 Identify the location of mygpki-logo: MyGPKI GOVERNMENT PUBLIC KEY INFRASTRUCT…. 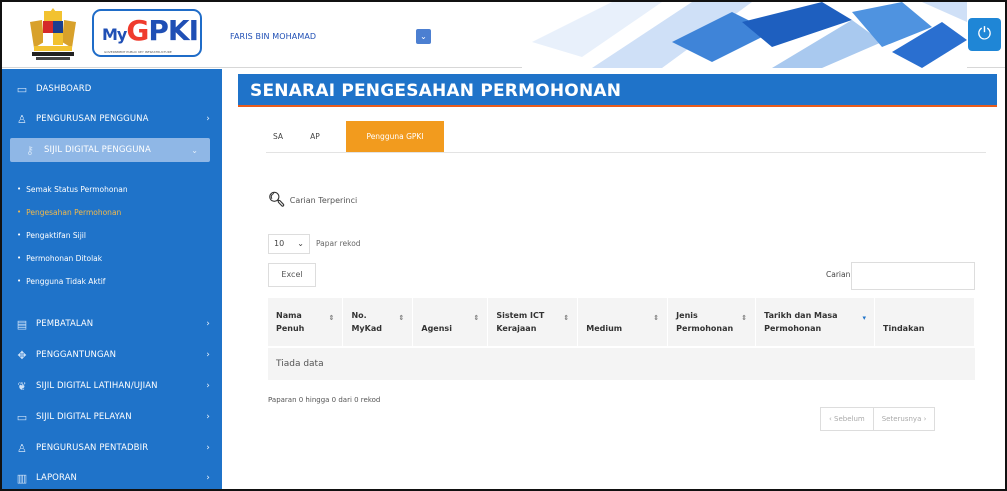
(147, 33).